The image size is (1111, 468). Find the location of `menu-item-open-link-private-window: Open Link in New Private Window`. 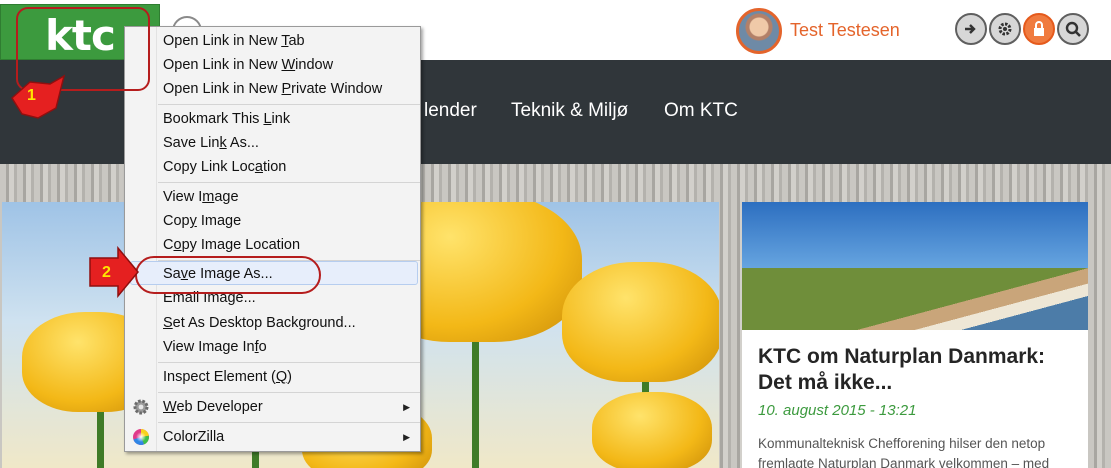

menu-item-open-link-private-window: Open Link in New Private Window is located at coordinates (272, 89).